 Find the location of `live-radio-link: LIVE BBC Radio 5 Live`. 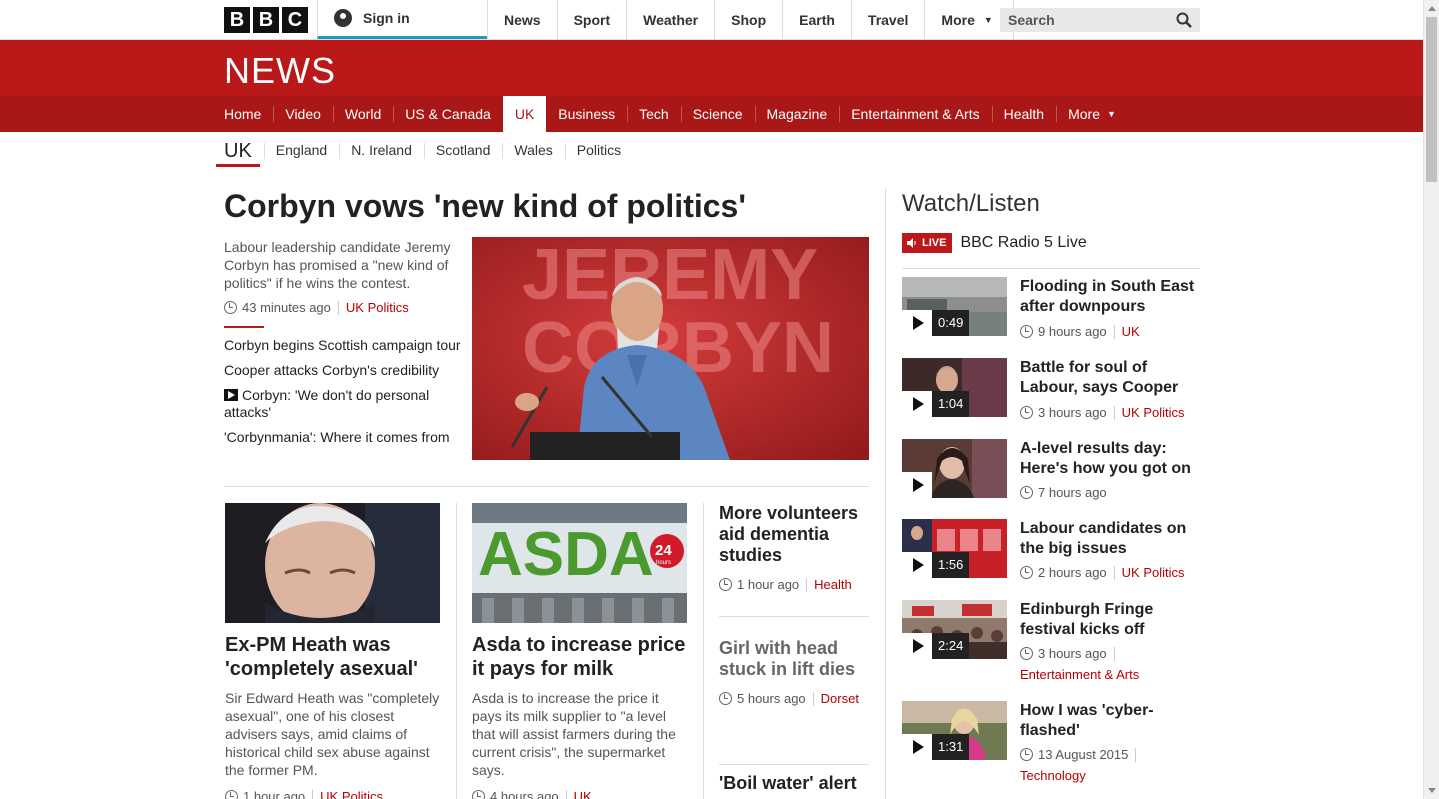

live-radio-link: LIVE BBC Radio 5 Live is located at coordinates (994, 243).